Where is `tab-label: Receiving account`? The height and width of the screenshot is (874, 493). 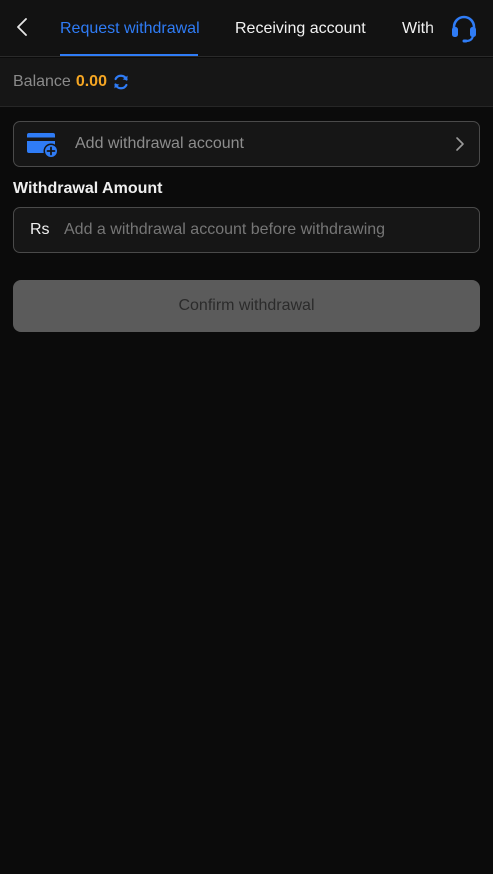
tab-label: Receiving account is located at coordinates (300, 28).